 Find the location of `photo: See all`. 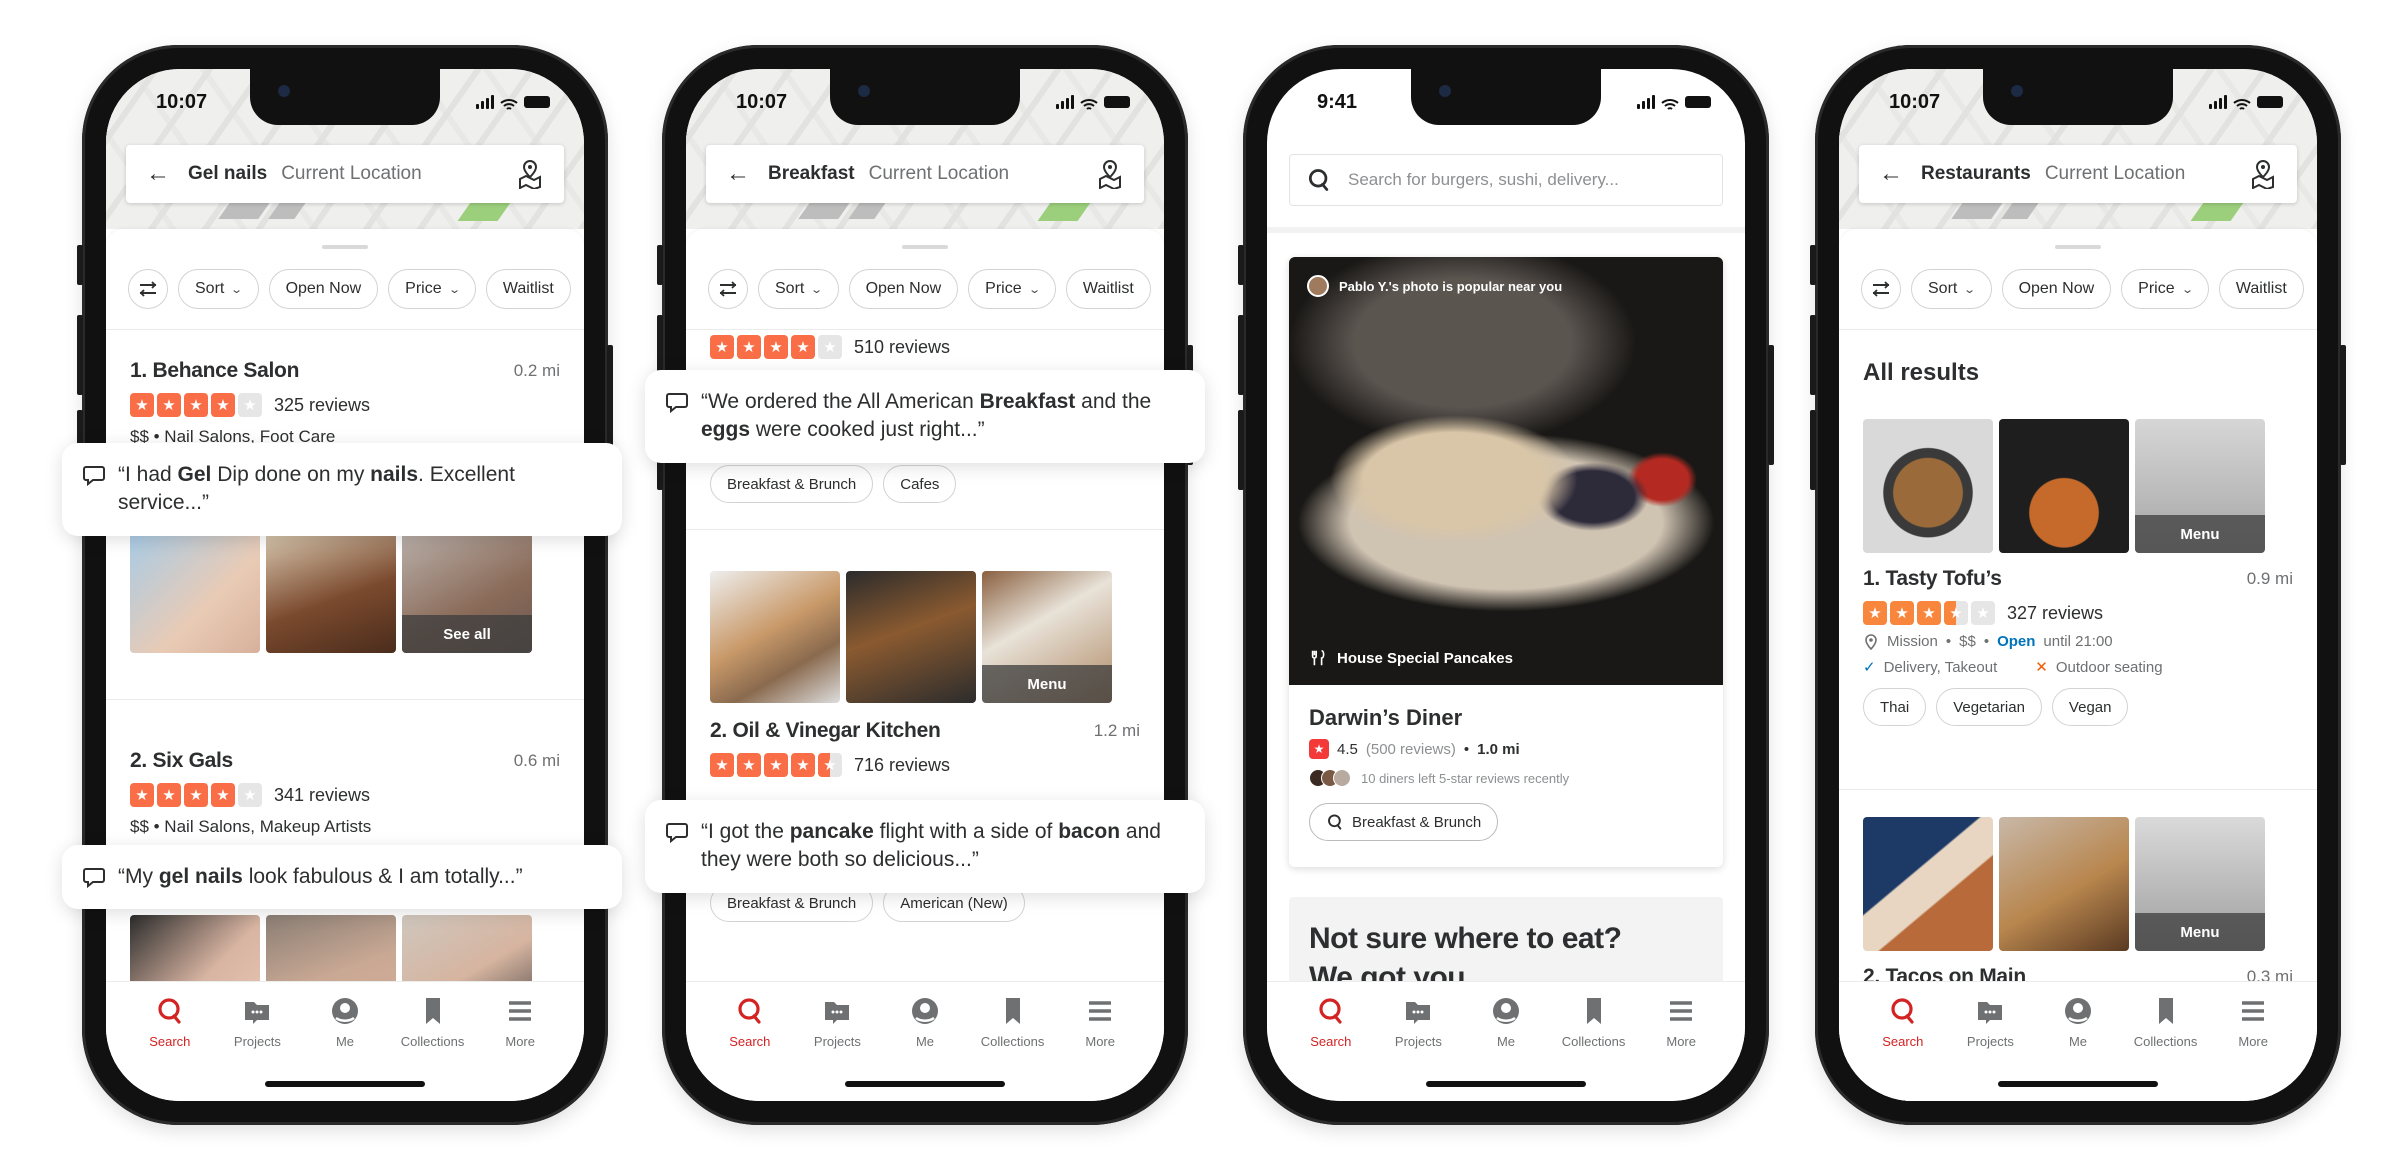

photo: See all is located at coordinates (467, 593).